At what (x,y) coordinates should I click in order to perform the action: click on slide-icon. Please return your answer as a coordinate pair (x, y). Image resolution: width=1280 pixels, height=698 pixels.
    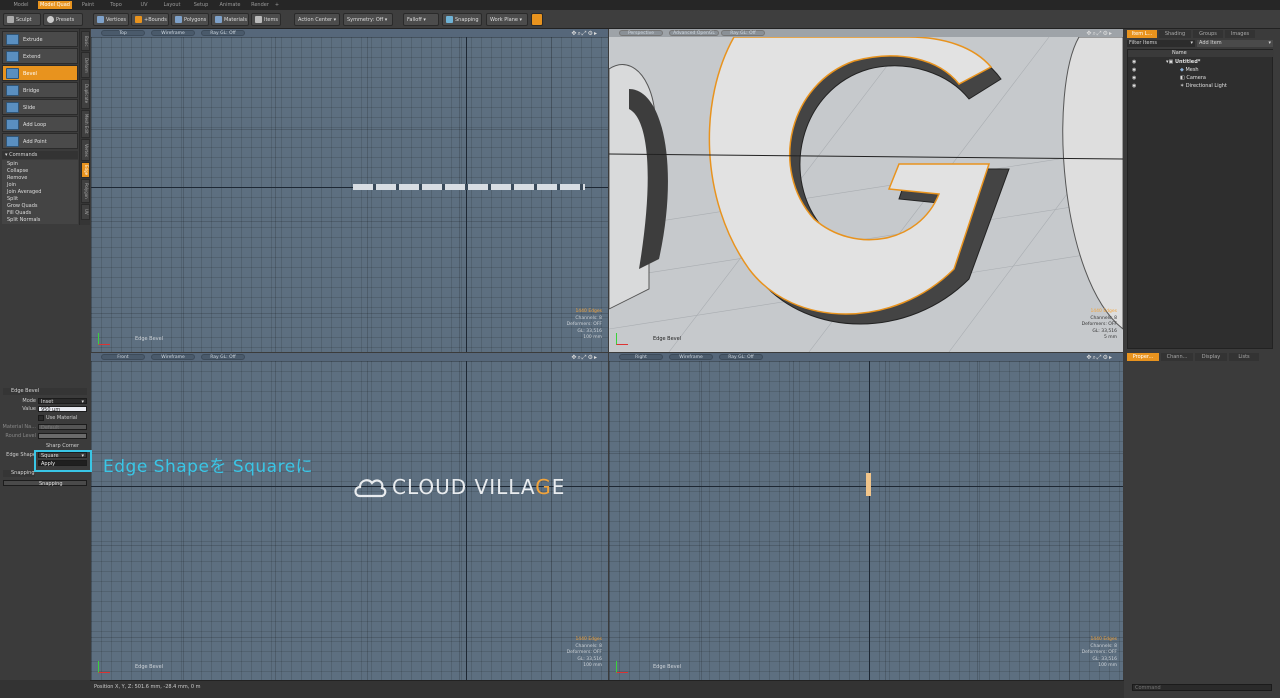
    Looking at the image, I should click on (12, 107).